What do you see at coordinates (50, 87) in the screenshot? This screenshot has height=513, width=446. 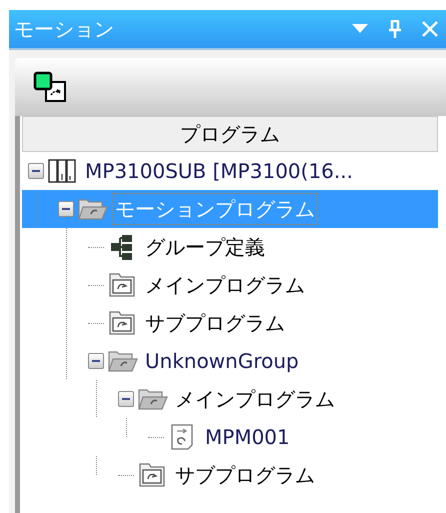 I see `program-toolbar-icon` at bounding box center [50, 87].